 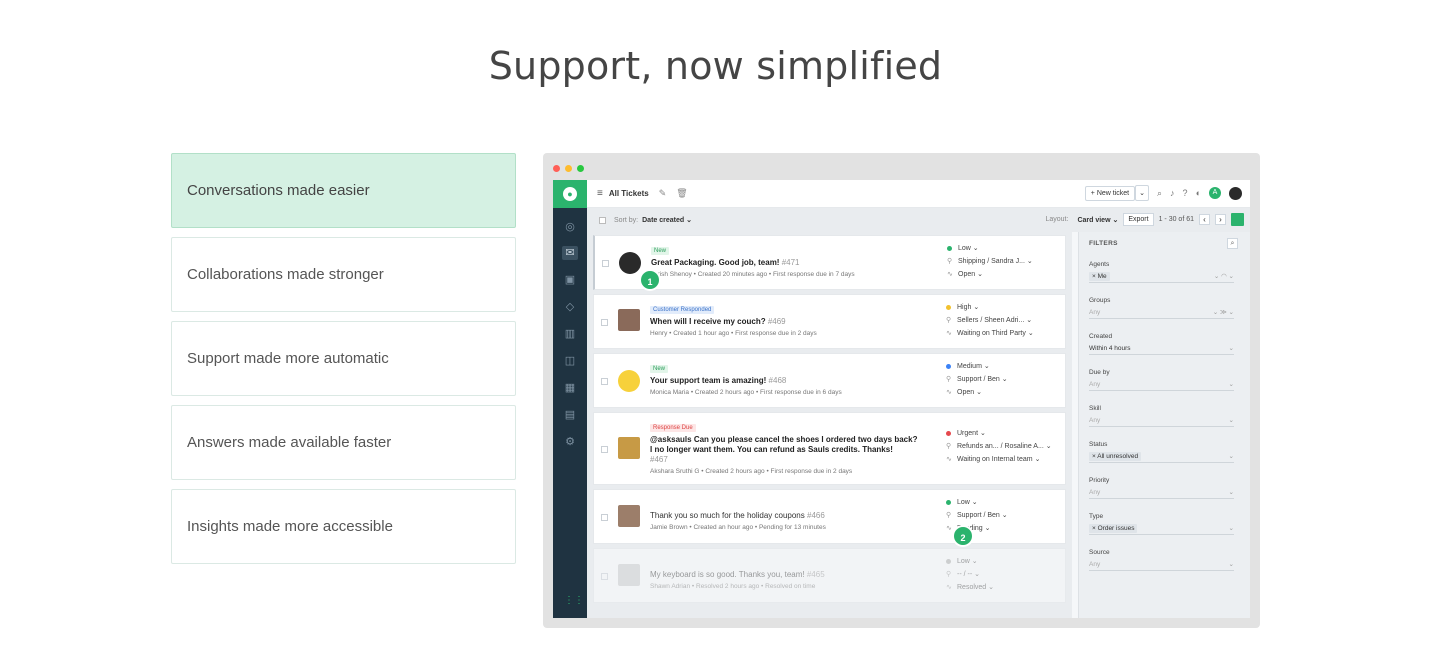 I want to click on tickets-icon: ✉, so click(x=570, y=253).